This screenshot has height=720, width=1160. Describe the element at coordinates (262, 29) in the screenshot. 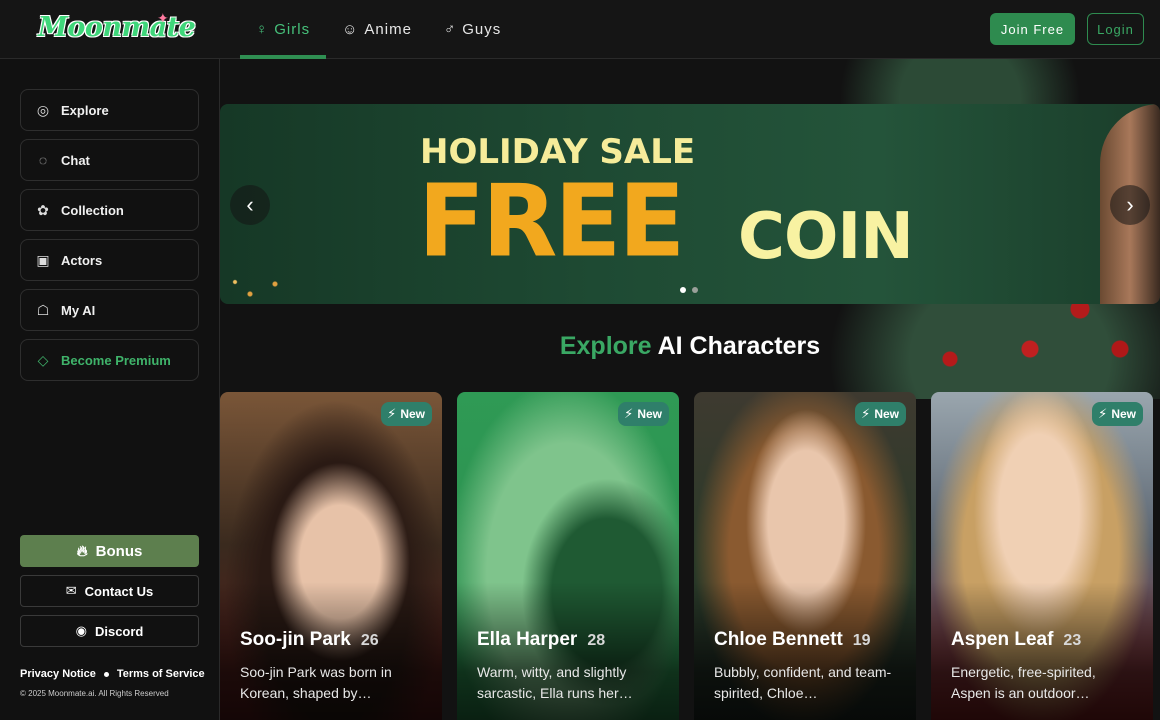

I see `female-icon: ♀` at that location.